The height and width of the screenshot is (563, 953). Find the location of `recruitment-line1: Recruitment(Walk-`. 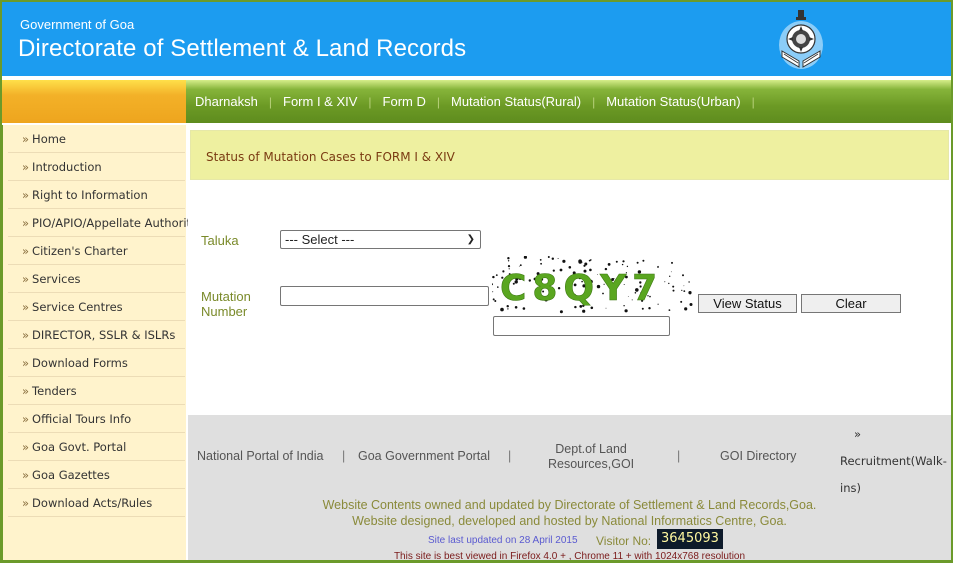

recruitment-line1: Recruitment(Walk- is located at coordinates (893, 461).